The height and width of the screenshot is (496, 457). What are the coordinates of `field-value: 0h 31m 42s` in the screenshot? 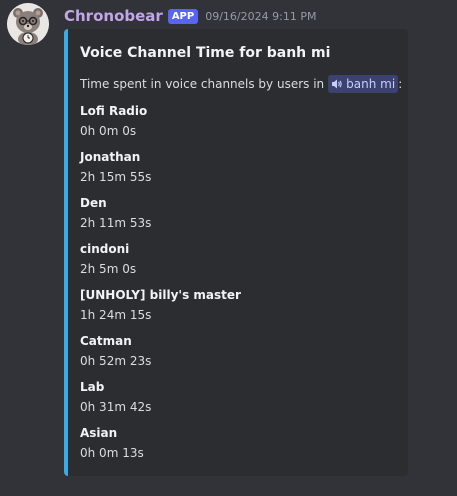 It's located at (116, 407).